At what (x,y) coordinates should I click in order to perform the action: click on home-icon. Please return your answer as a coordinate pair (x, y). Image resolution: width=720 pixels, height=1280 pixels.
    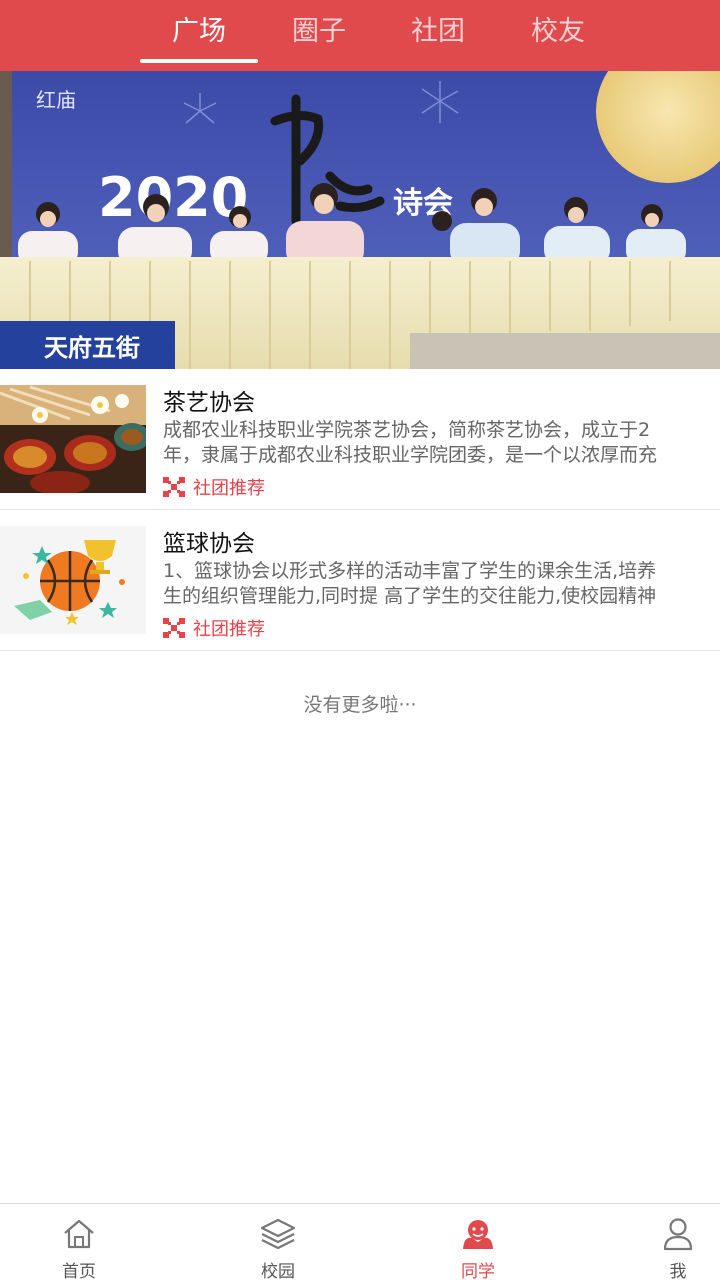
    Looking at the image, I should click on (79, 1234).